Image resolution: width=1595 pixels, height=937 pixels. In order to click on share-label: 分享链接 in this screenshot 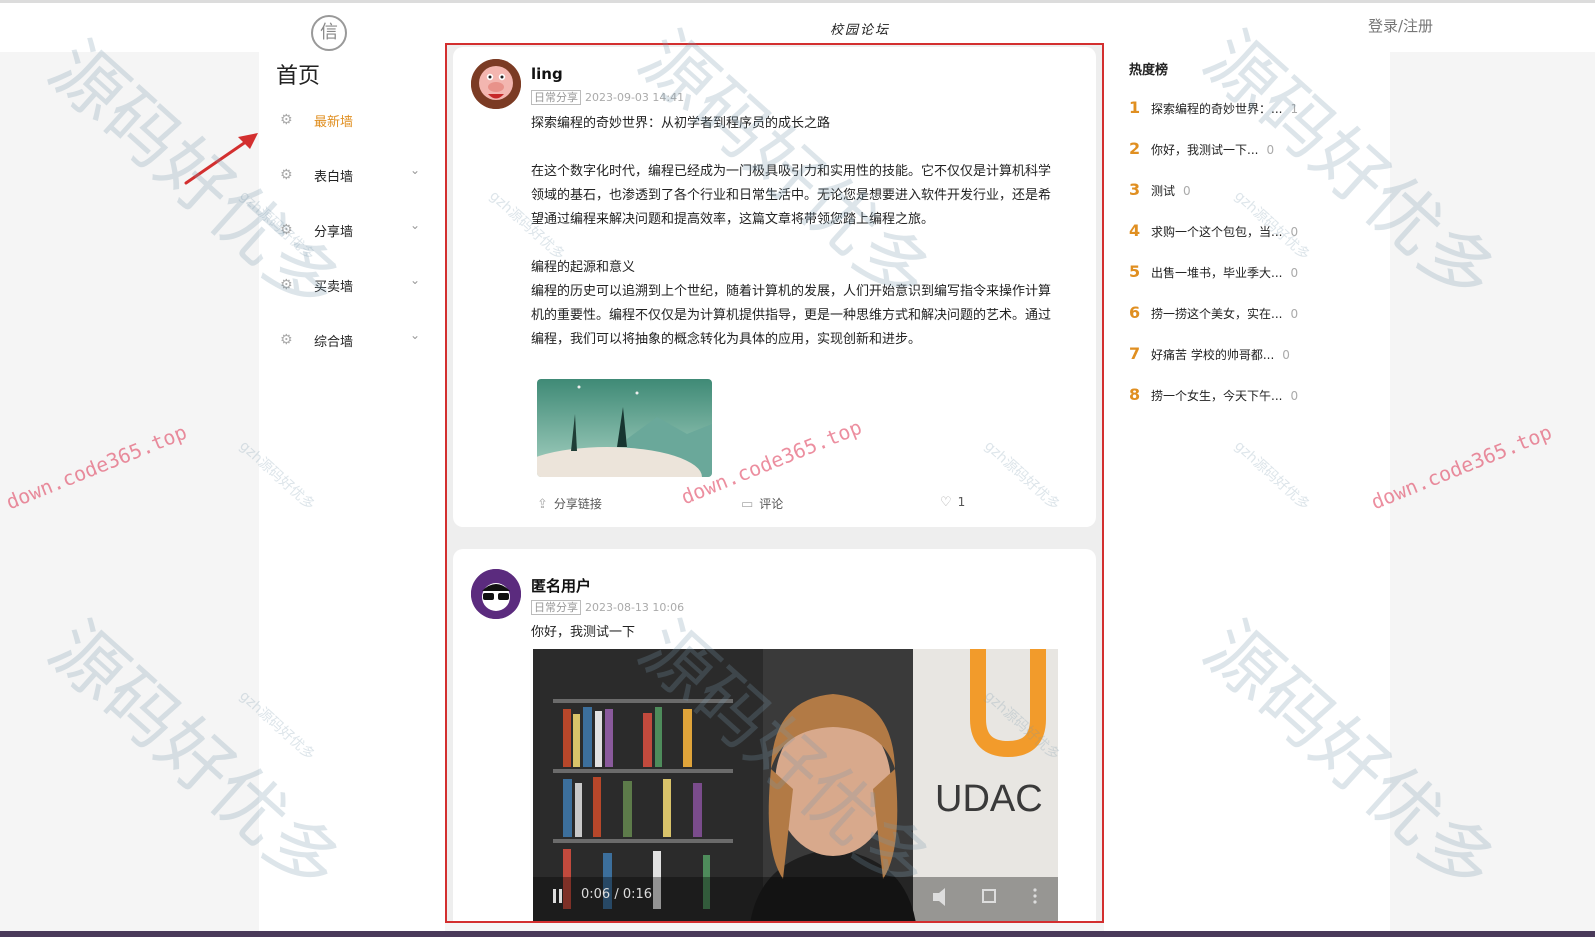, I will do `click(577, 504)`.